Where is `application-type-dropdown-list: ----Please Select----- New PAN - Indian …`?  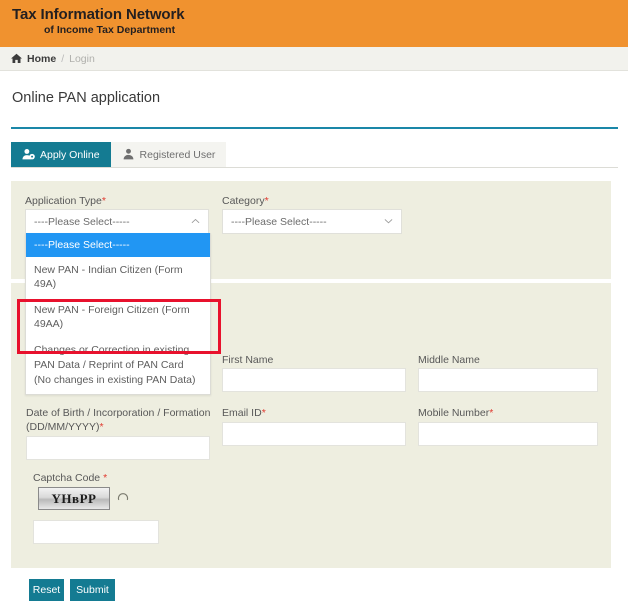
application-type-dropdown-list: ----Please Select----- New PAN - Indian … is located at coordinates (118, 314).